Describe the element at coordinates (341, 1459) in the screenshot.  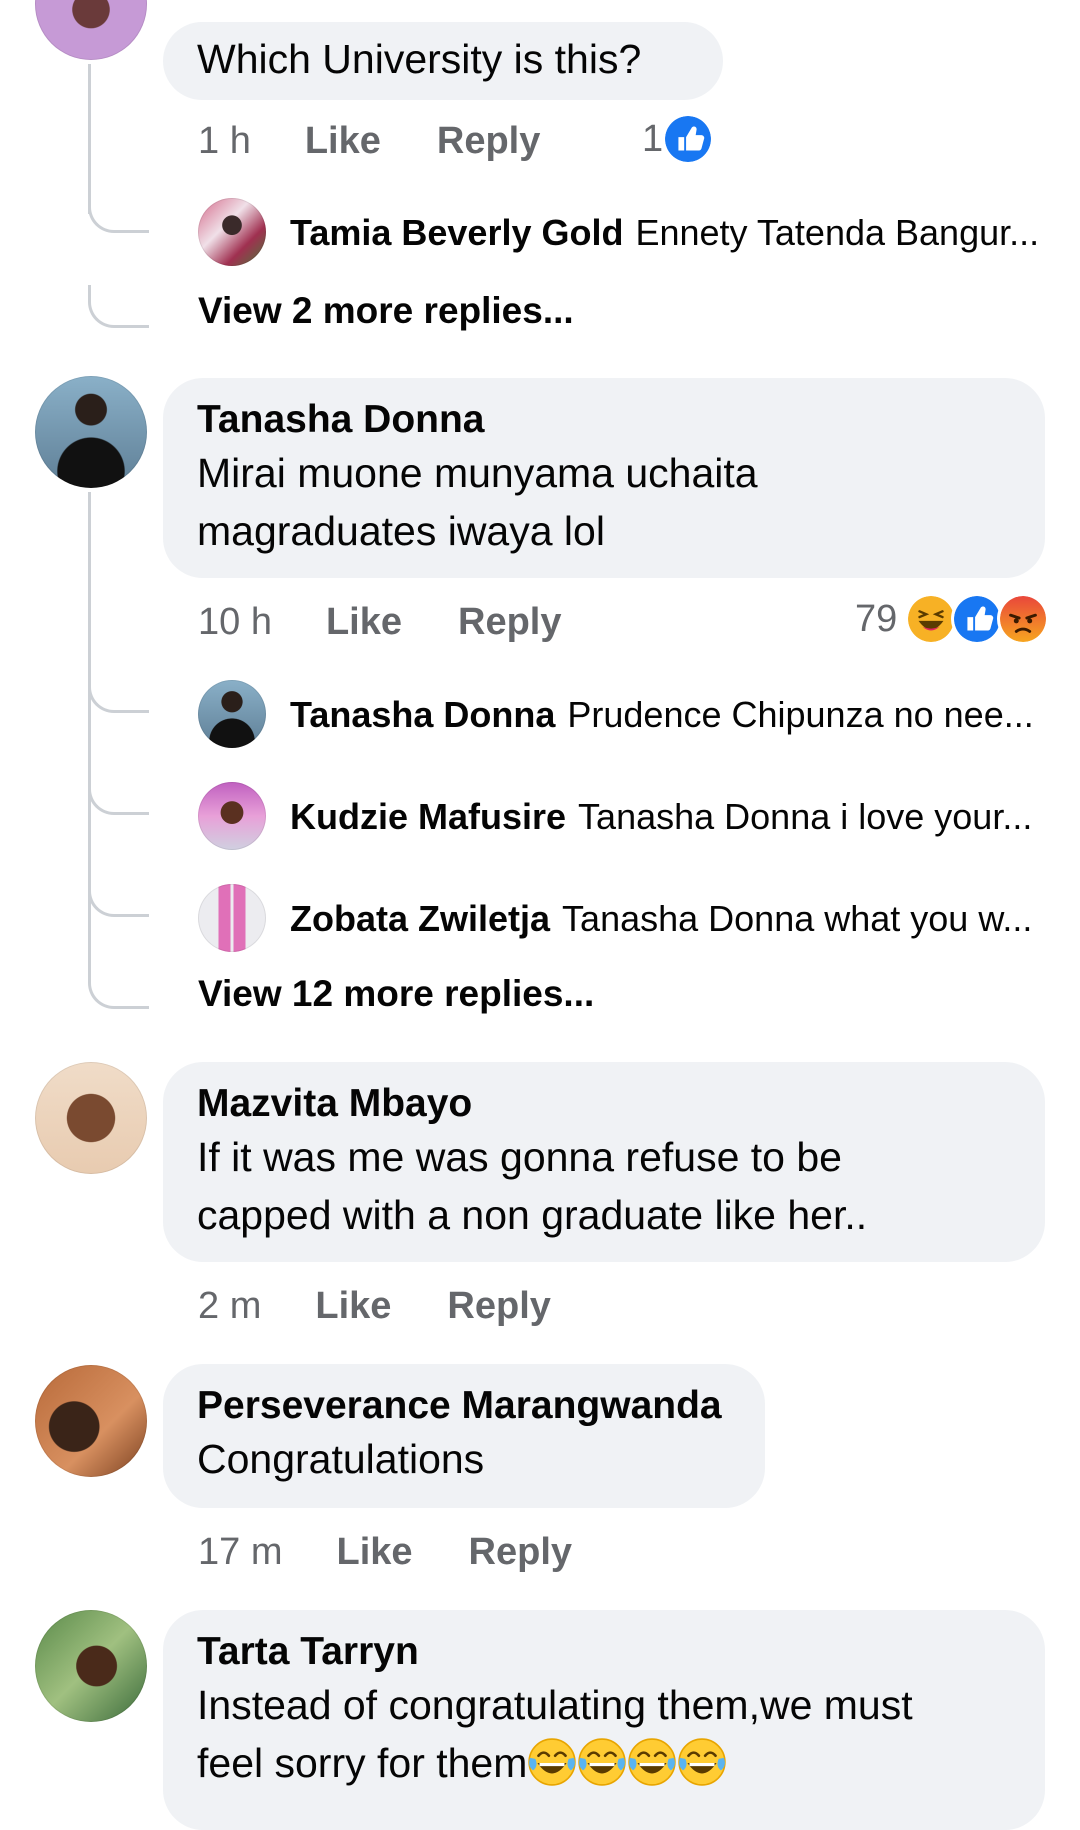
I see `comment-text: Congratulations` at that location.